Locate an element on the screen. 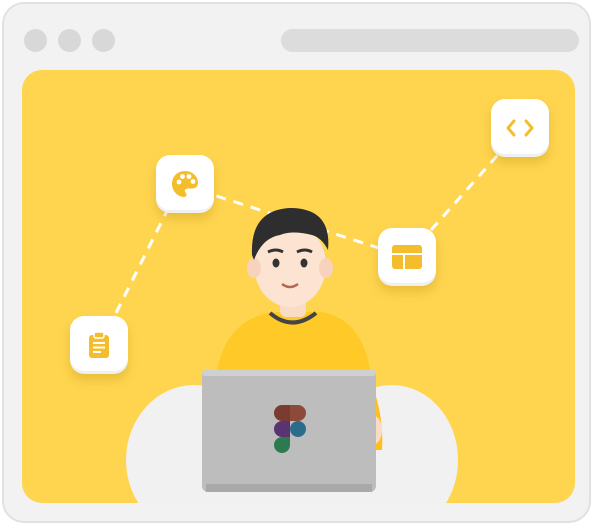  palette-icon is located at coordinates (185, 184).